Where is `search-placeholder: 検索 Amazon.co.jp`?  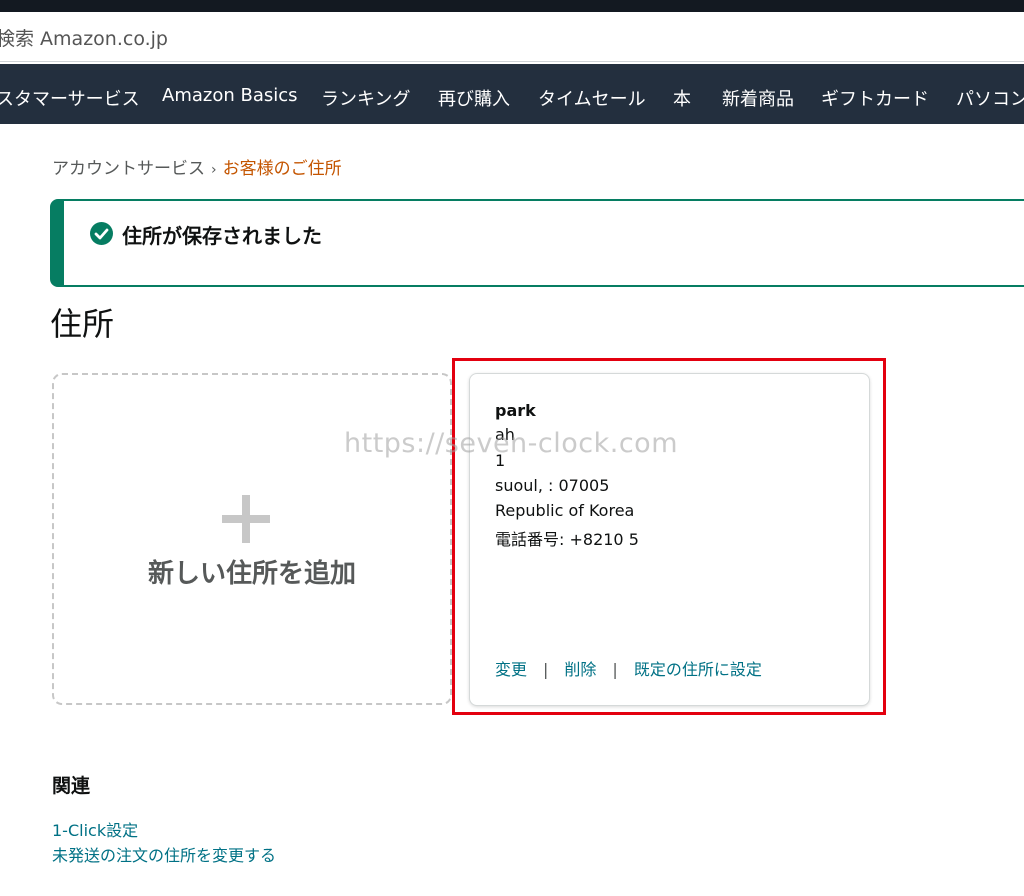
search-placeholder: 検索 Amazon.co.jp is located at coordinates (84, 39).